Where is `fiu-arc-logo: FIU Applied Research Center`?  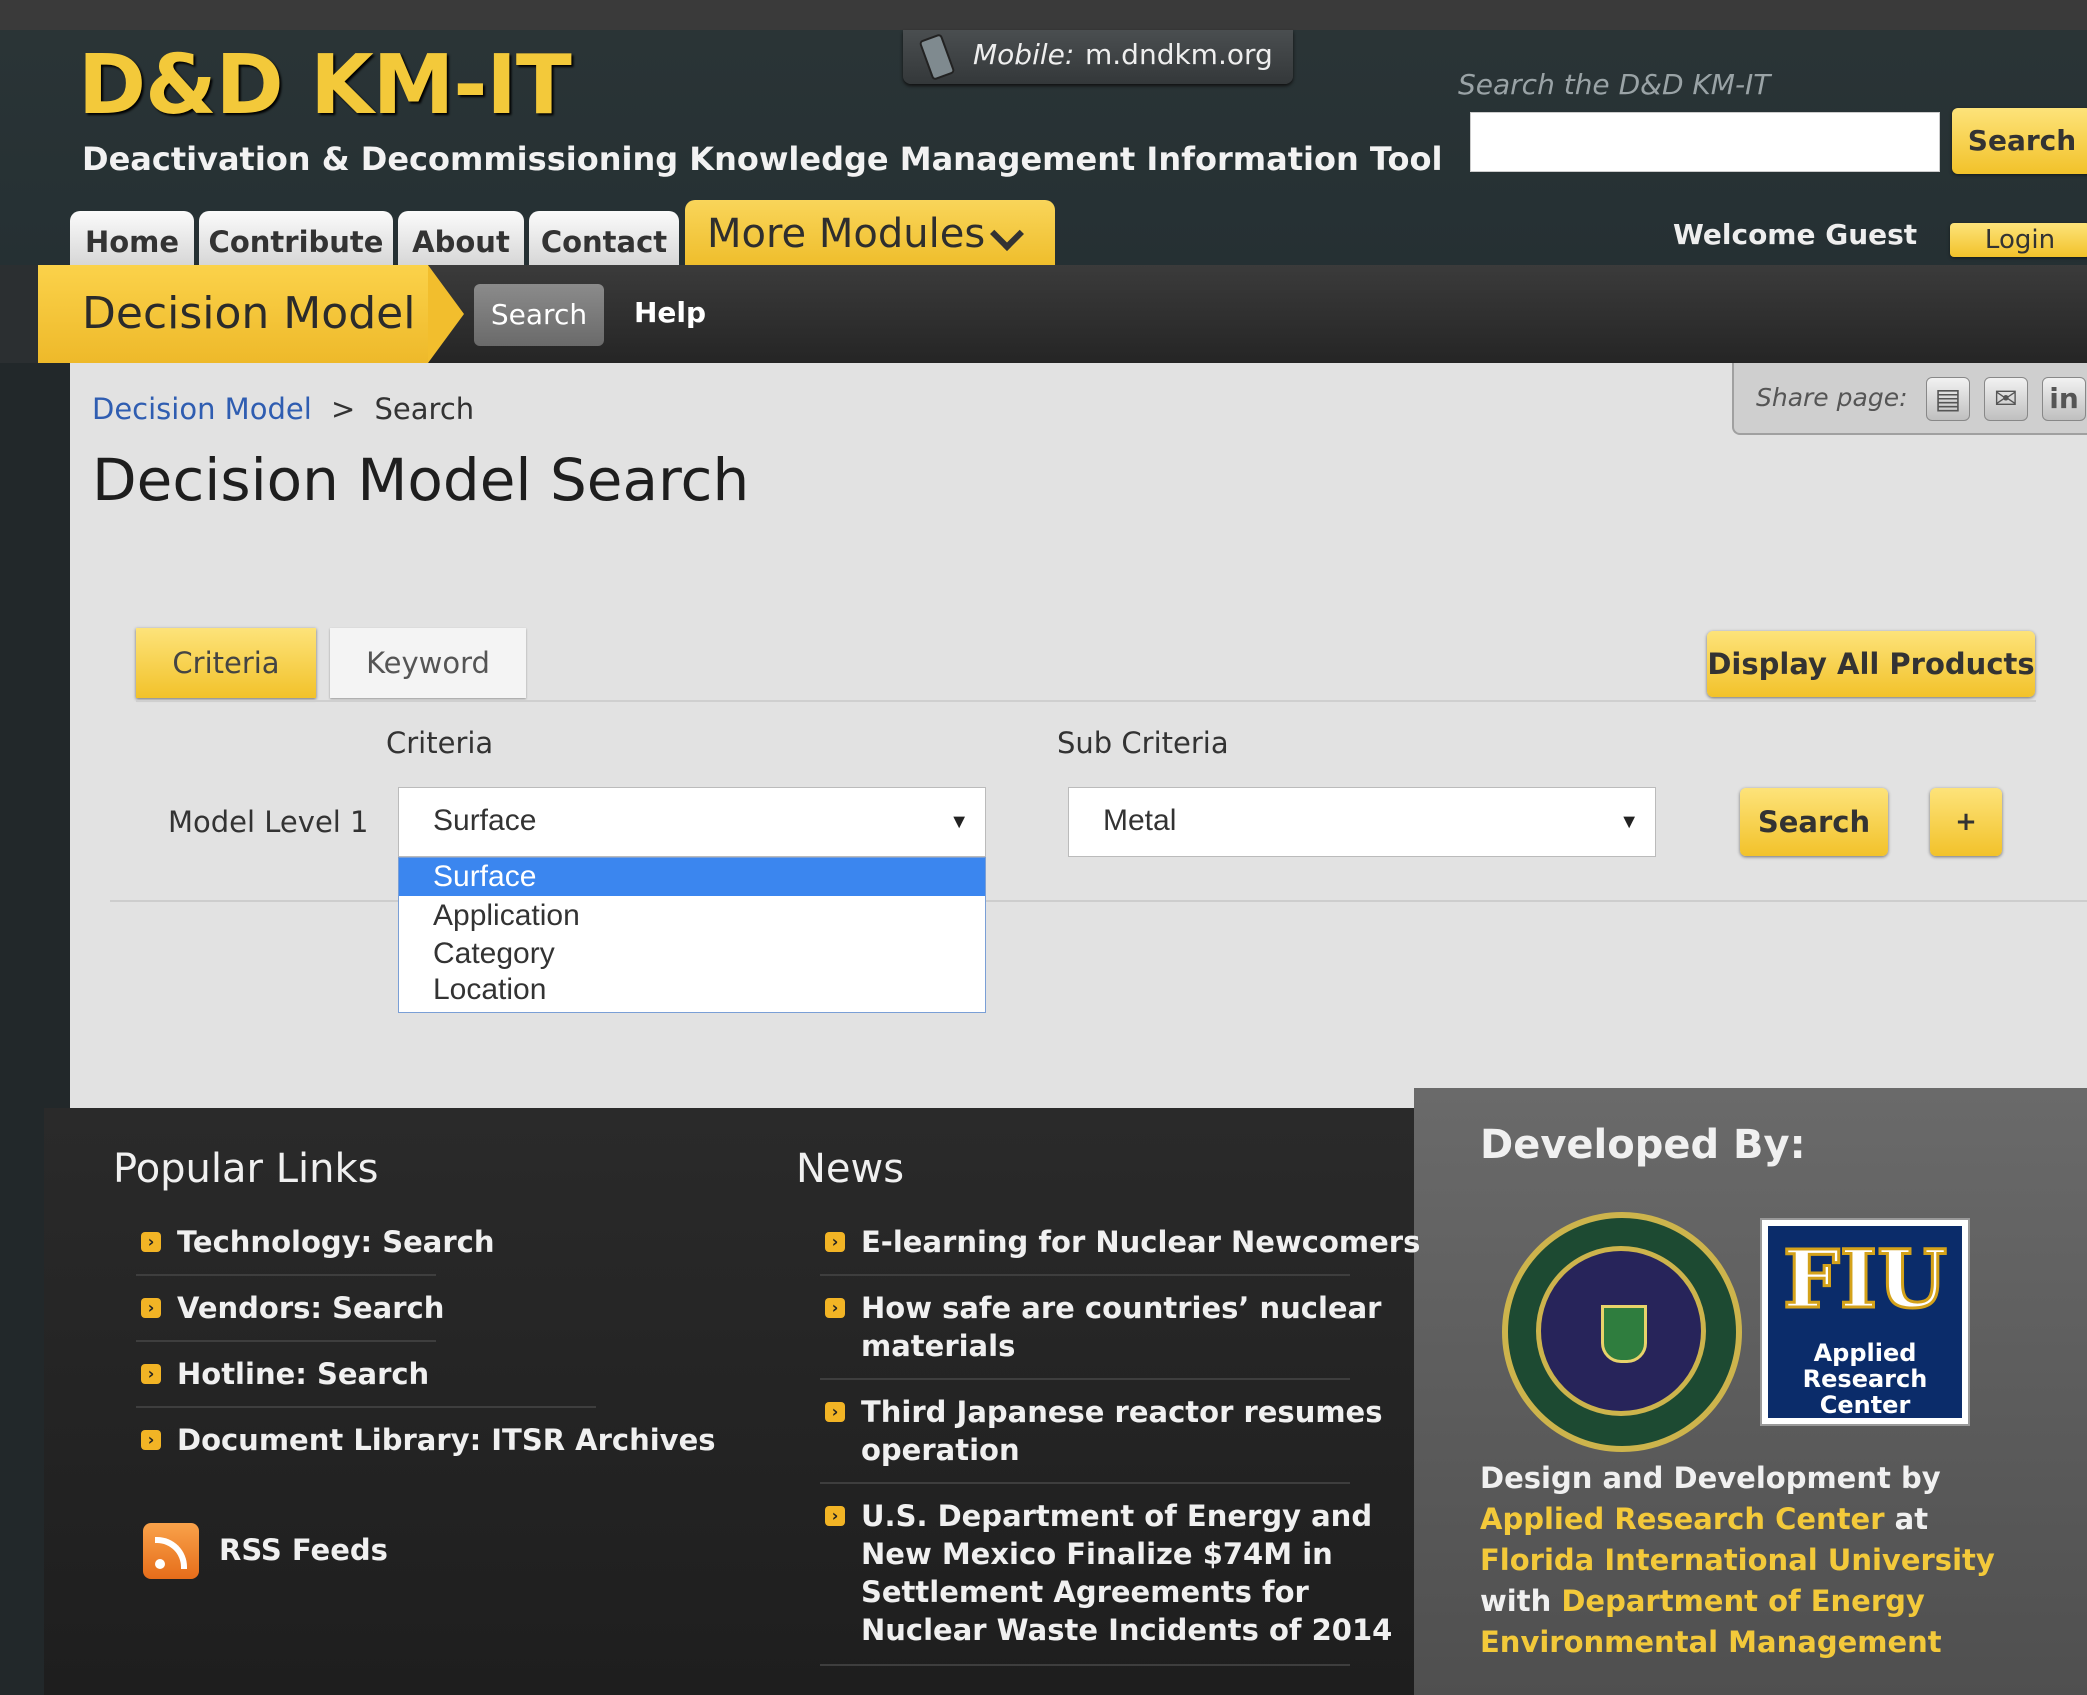 fiu-arc-logo: FIU Applied Research Center is located at coordinates (1865, 1322).